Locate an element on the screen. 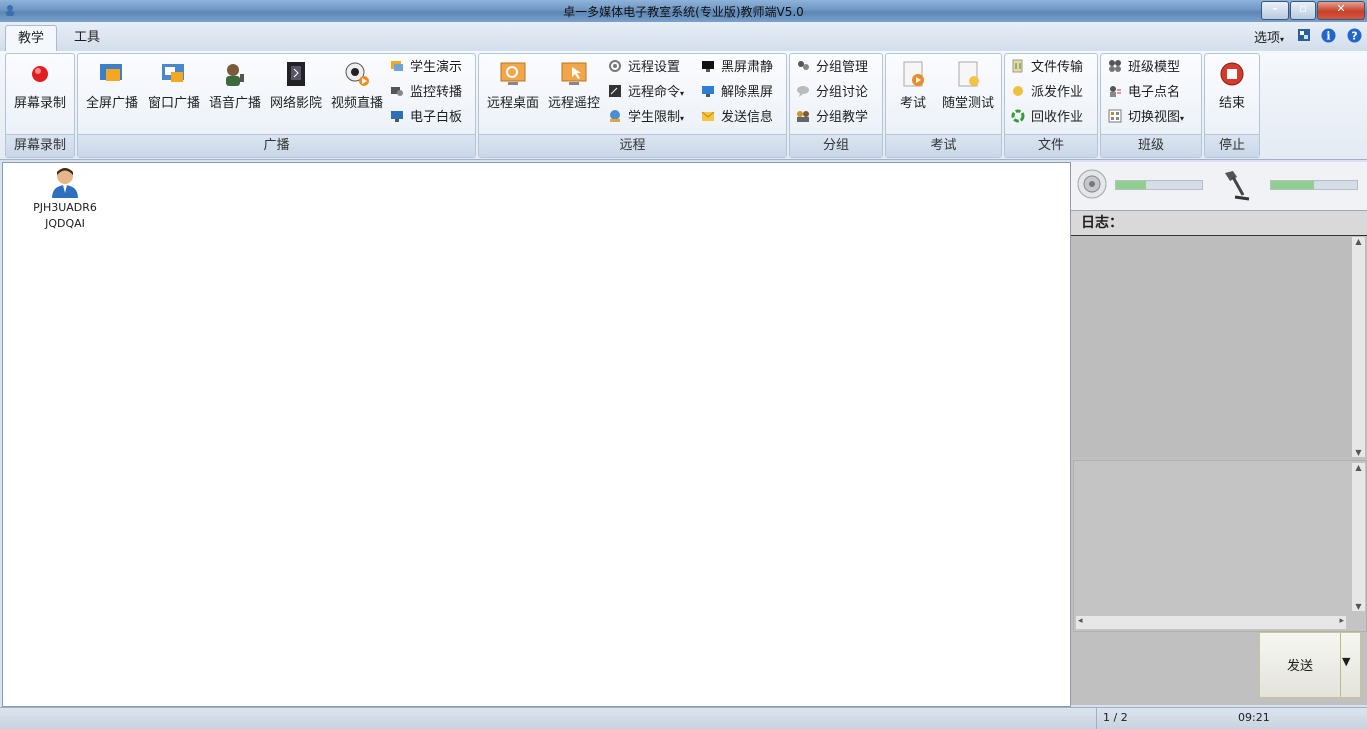 Image resolution: width=1367 pixels, height=729 pixels. remote-control-icon is located at coordinates (574, 73).